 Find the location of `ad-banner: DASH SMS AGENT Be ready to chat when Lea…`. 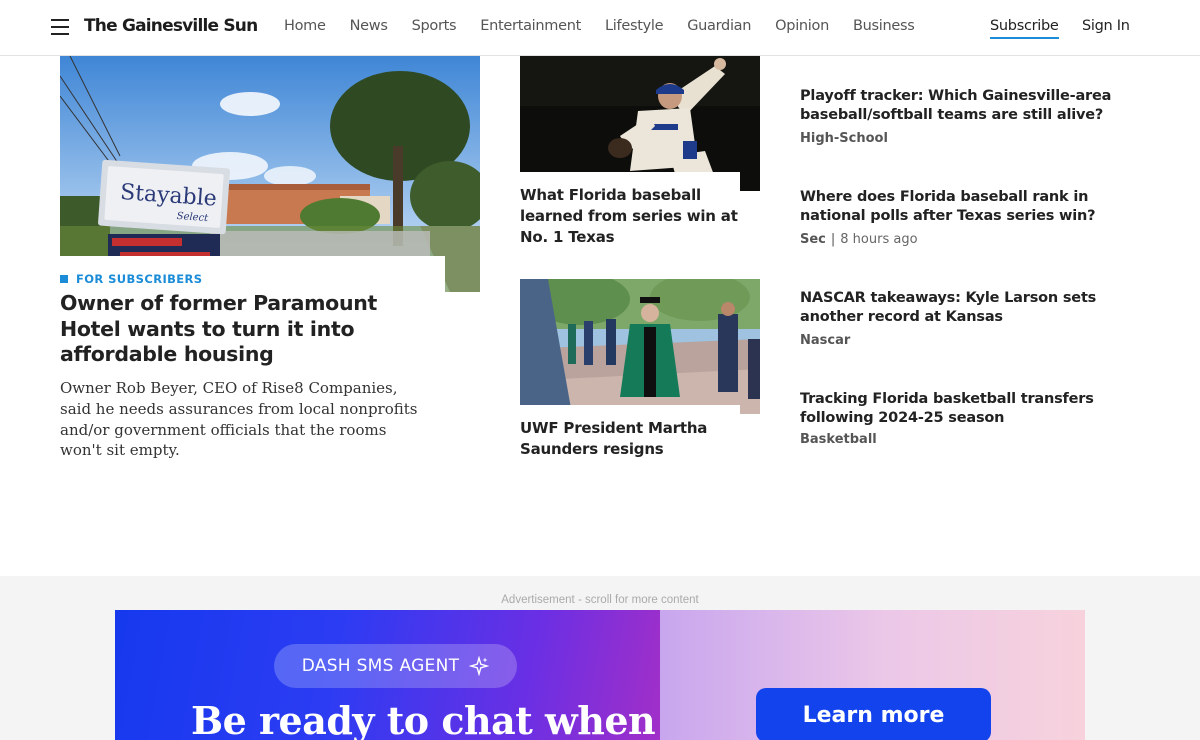

ad-banner: DASH SMS AGENT Be ready to chat when Lea… is located at coordinates (600, 675).